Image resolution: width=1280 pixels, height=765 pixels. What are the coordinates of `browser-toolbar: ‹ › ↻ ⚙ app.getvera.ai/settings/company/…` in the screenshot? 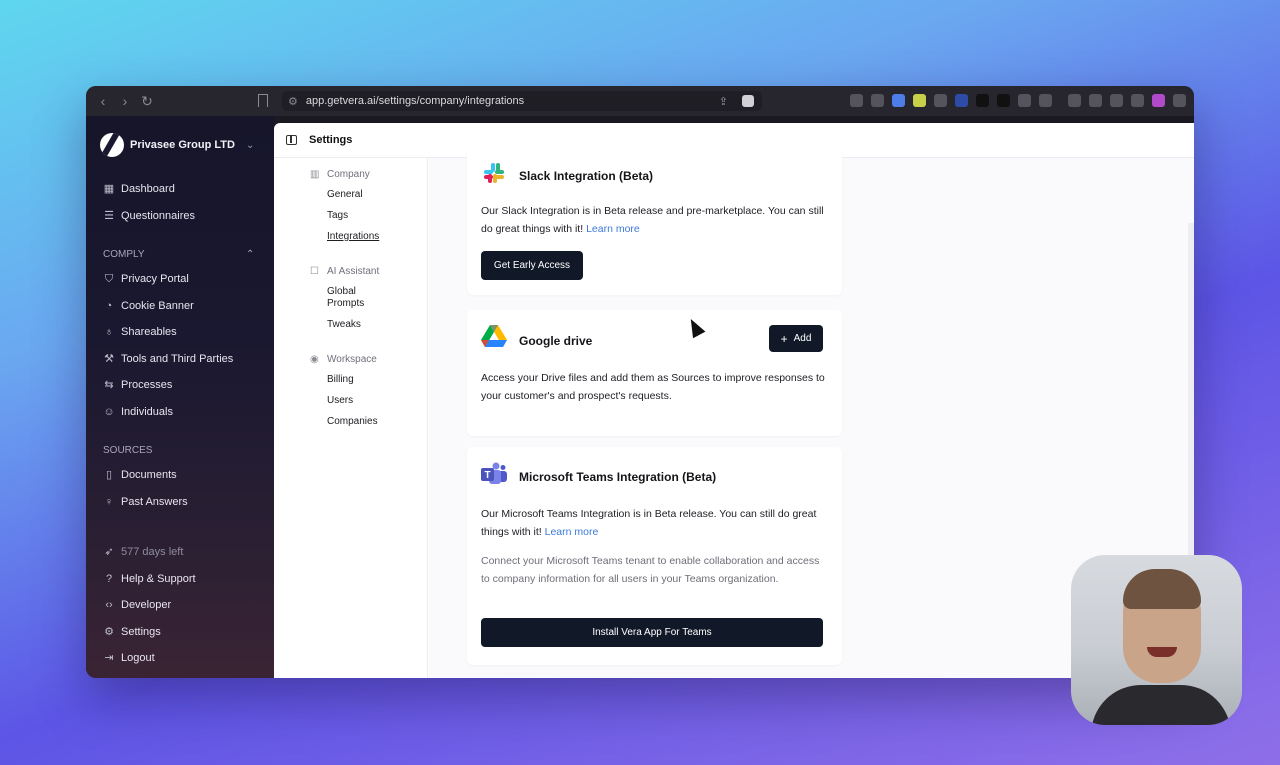 It's located at (640, 101).